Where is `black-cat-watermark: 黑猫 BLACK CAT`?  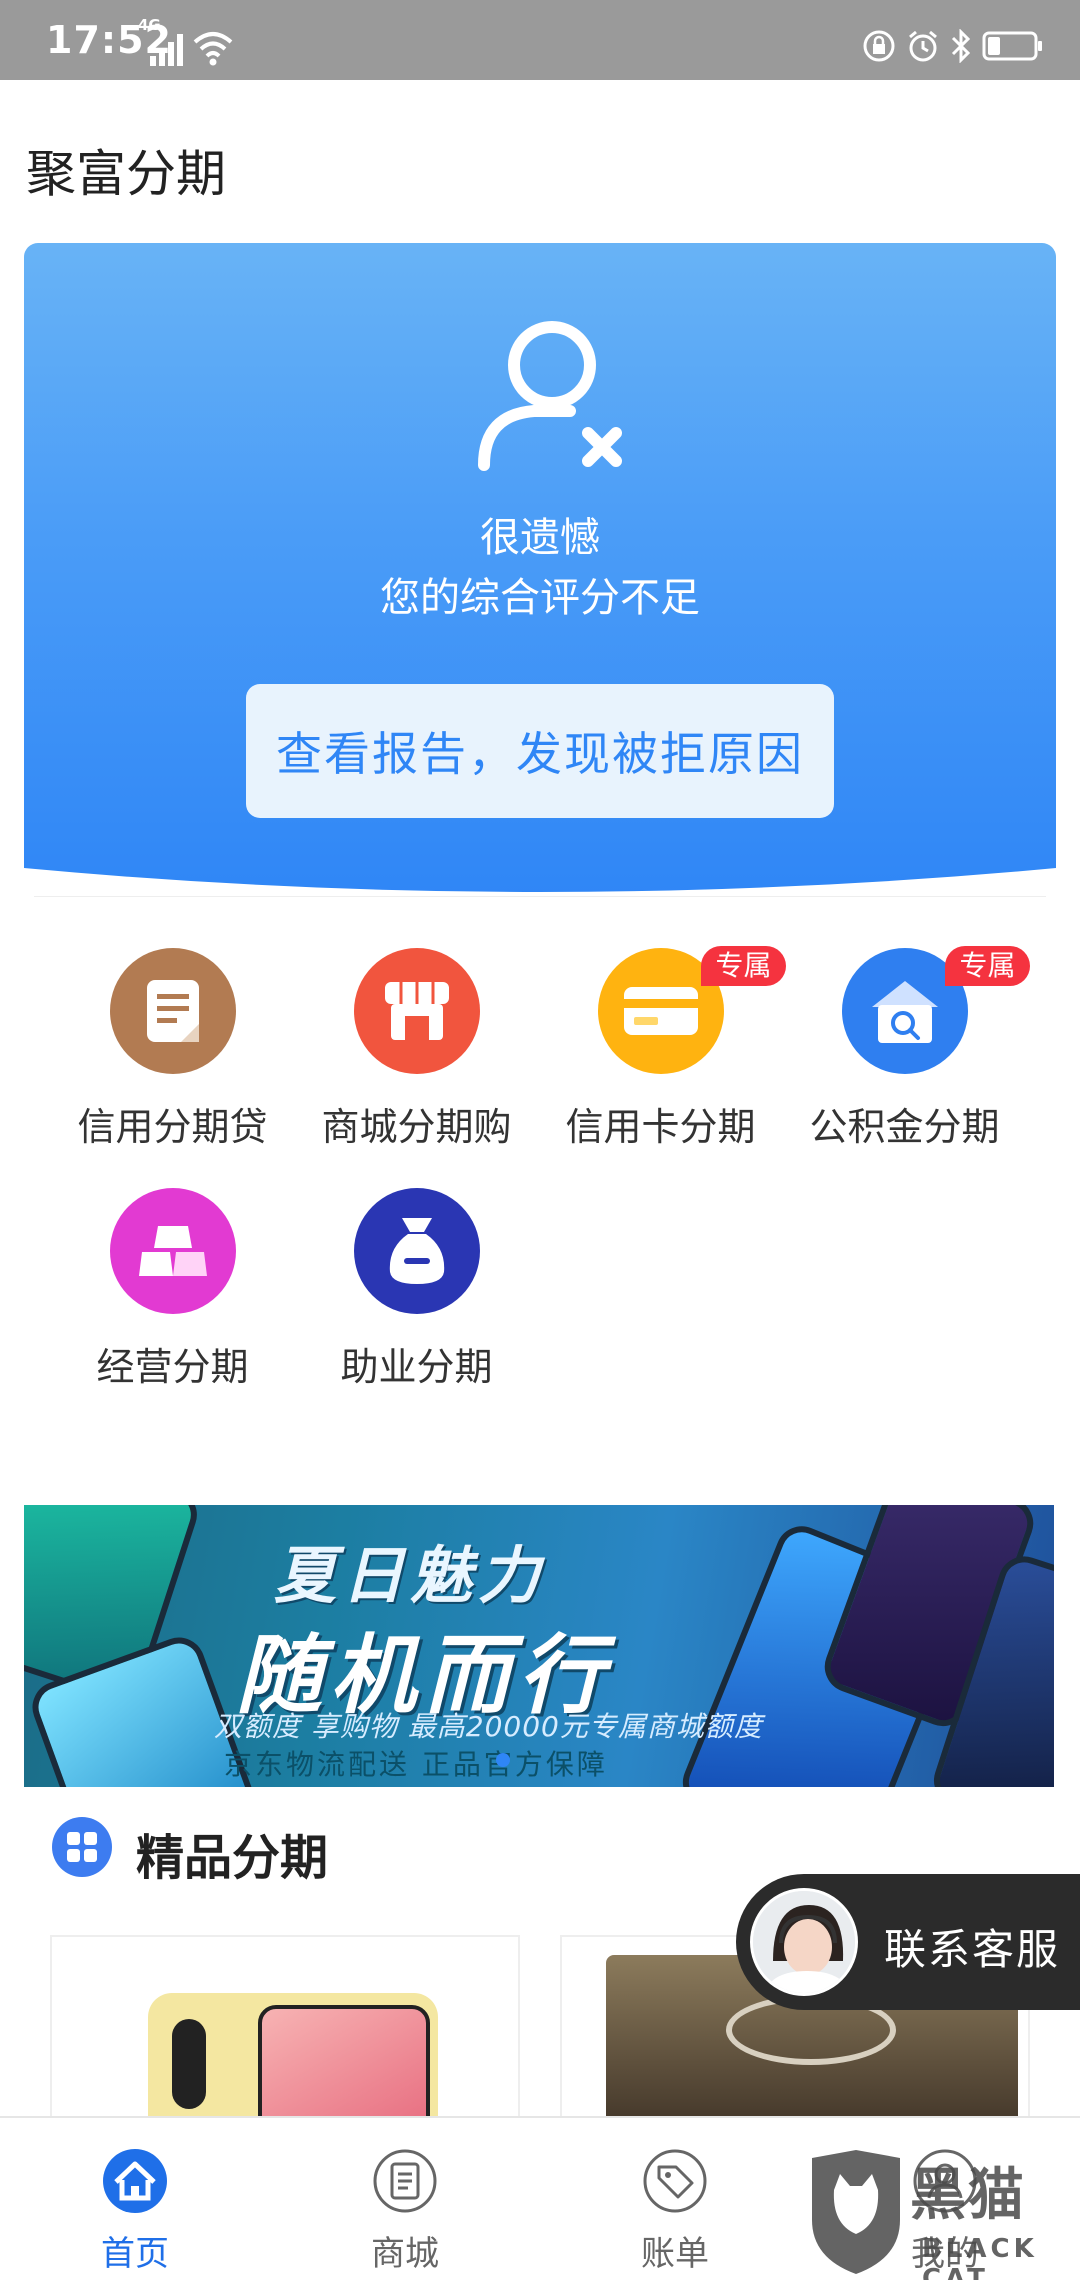 black-cat-watermark: 黑猫 BLACK CAT is located at coordinates (943, 2215).